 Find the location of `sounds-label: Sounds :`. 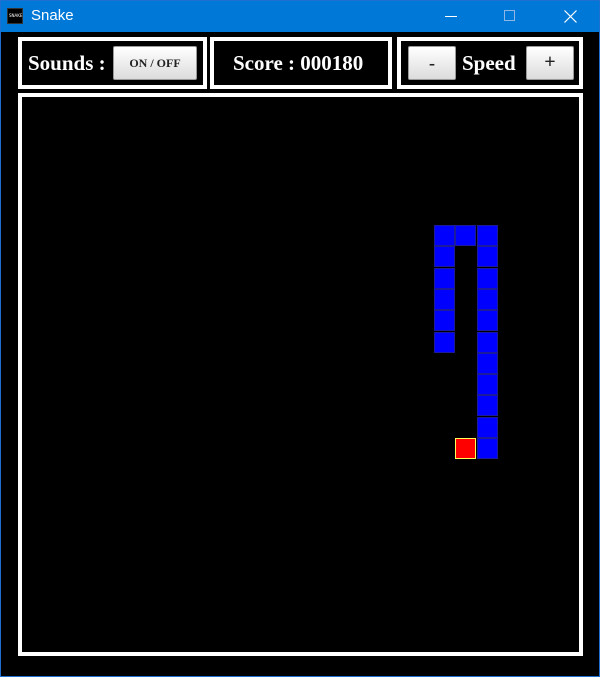

sounds-label: Sounds : is located at coordinates (67, 63).